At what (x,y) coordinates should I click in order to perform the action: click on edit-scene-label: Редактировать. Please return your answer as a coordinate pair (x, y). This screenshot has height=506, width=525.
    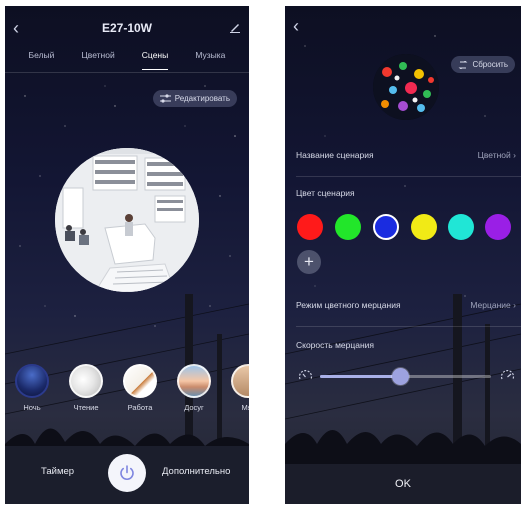
    Looking at the image, I should click on (202, 98).